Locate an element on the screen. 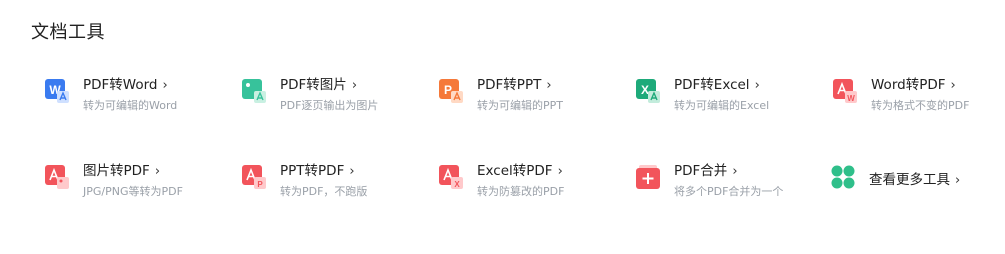 This screenshot has width=1005, height=254. tool-pdf-to-image: PDF转图片 › PDF逐页输出为图片 is located at coordinates (336, 96).